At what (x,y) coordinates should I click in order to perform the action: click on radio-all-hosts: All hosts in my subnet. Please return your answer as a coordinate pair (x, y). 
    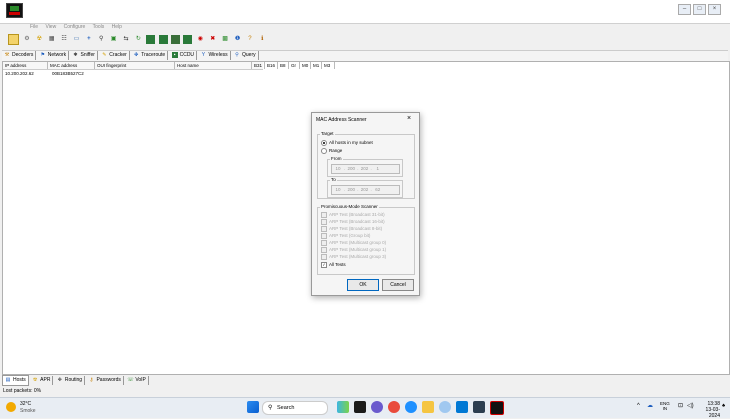
    Looking at the image, I should click on (347, 143).